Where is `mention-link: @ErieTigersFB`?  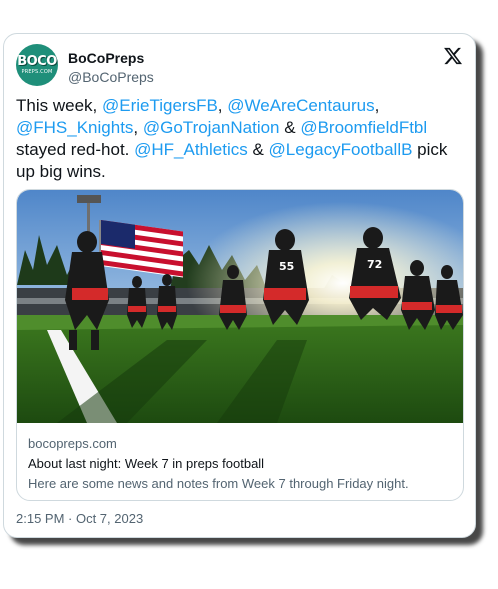
mention-link: @ErieTigersFB is located at coordinates (160, 105).